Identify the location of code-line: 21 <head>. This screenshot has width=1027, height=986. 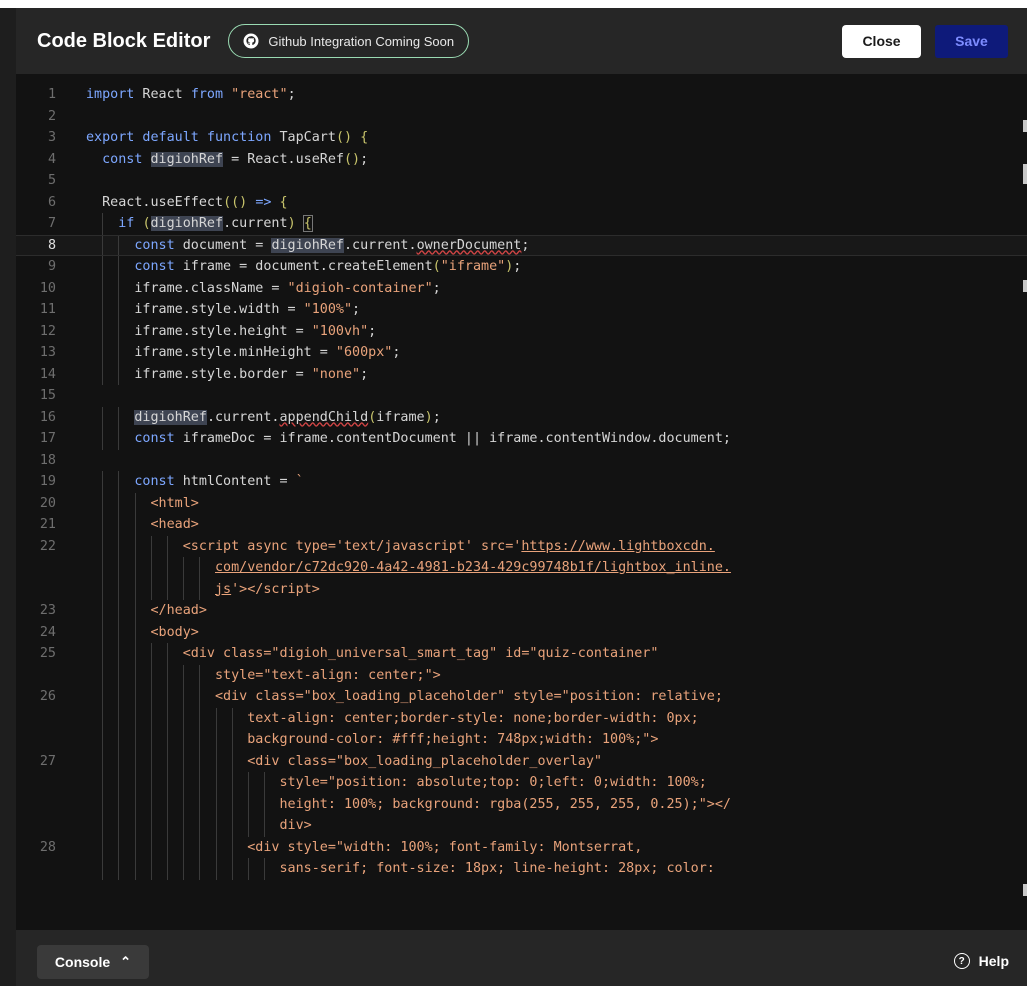
(521, 525).